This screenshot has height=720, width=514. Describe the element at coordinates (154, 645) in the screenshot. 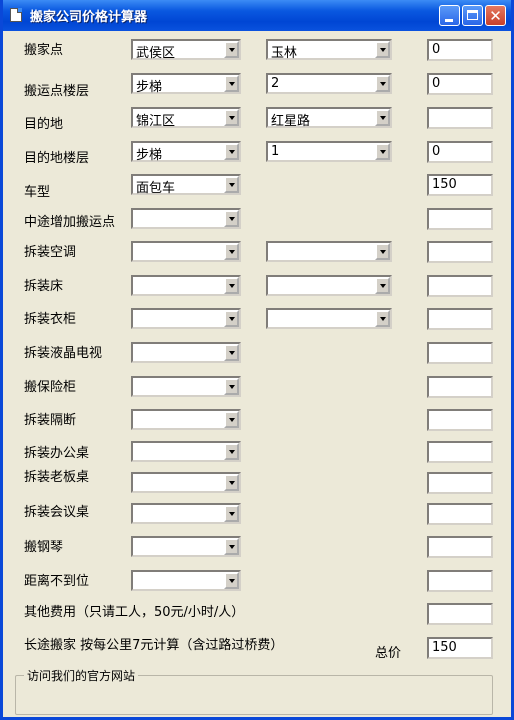

I see `label-long-distance: 长途搬家 按每公里7元计算（含过路过桥费）` at that location.